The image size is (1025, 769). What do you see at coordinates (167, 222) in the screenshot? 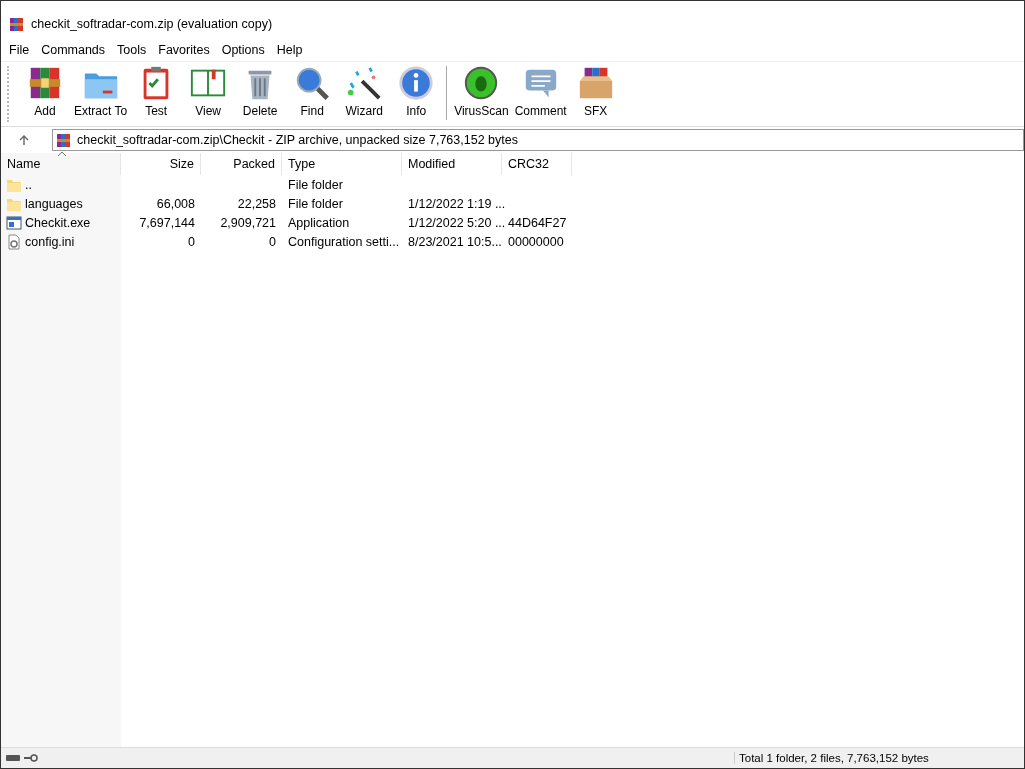
I see `table-cell: 7,697,144` at bounding box center [167, 222].